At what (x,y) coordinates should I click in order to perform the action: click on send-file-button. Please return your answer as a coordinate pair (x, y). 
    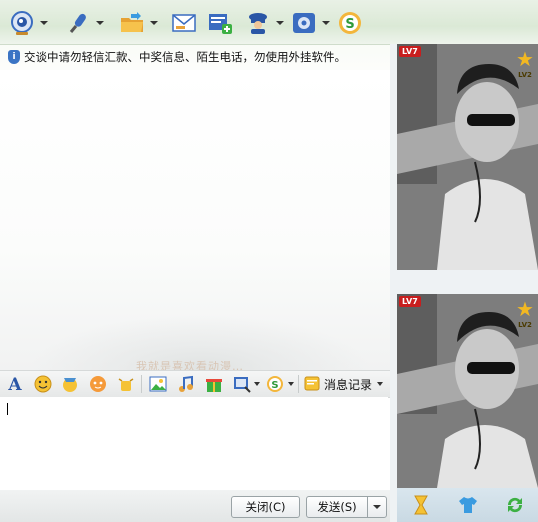
    Looking at the image, I should click on (138, 23).